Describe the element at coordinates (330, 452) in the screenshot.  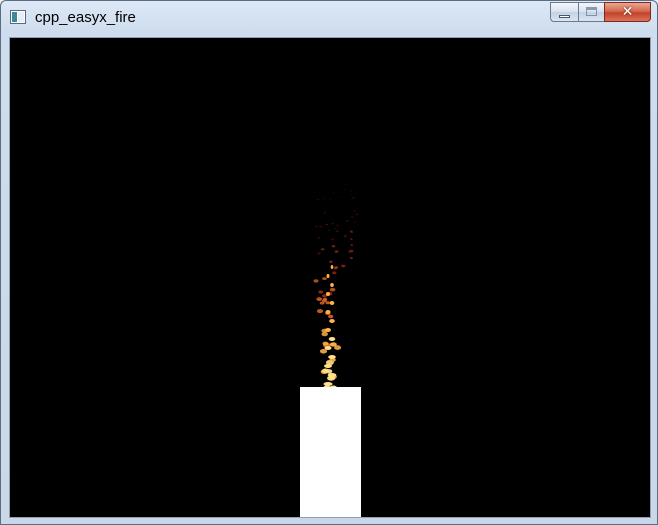
I see `candle-body` at that location.